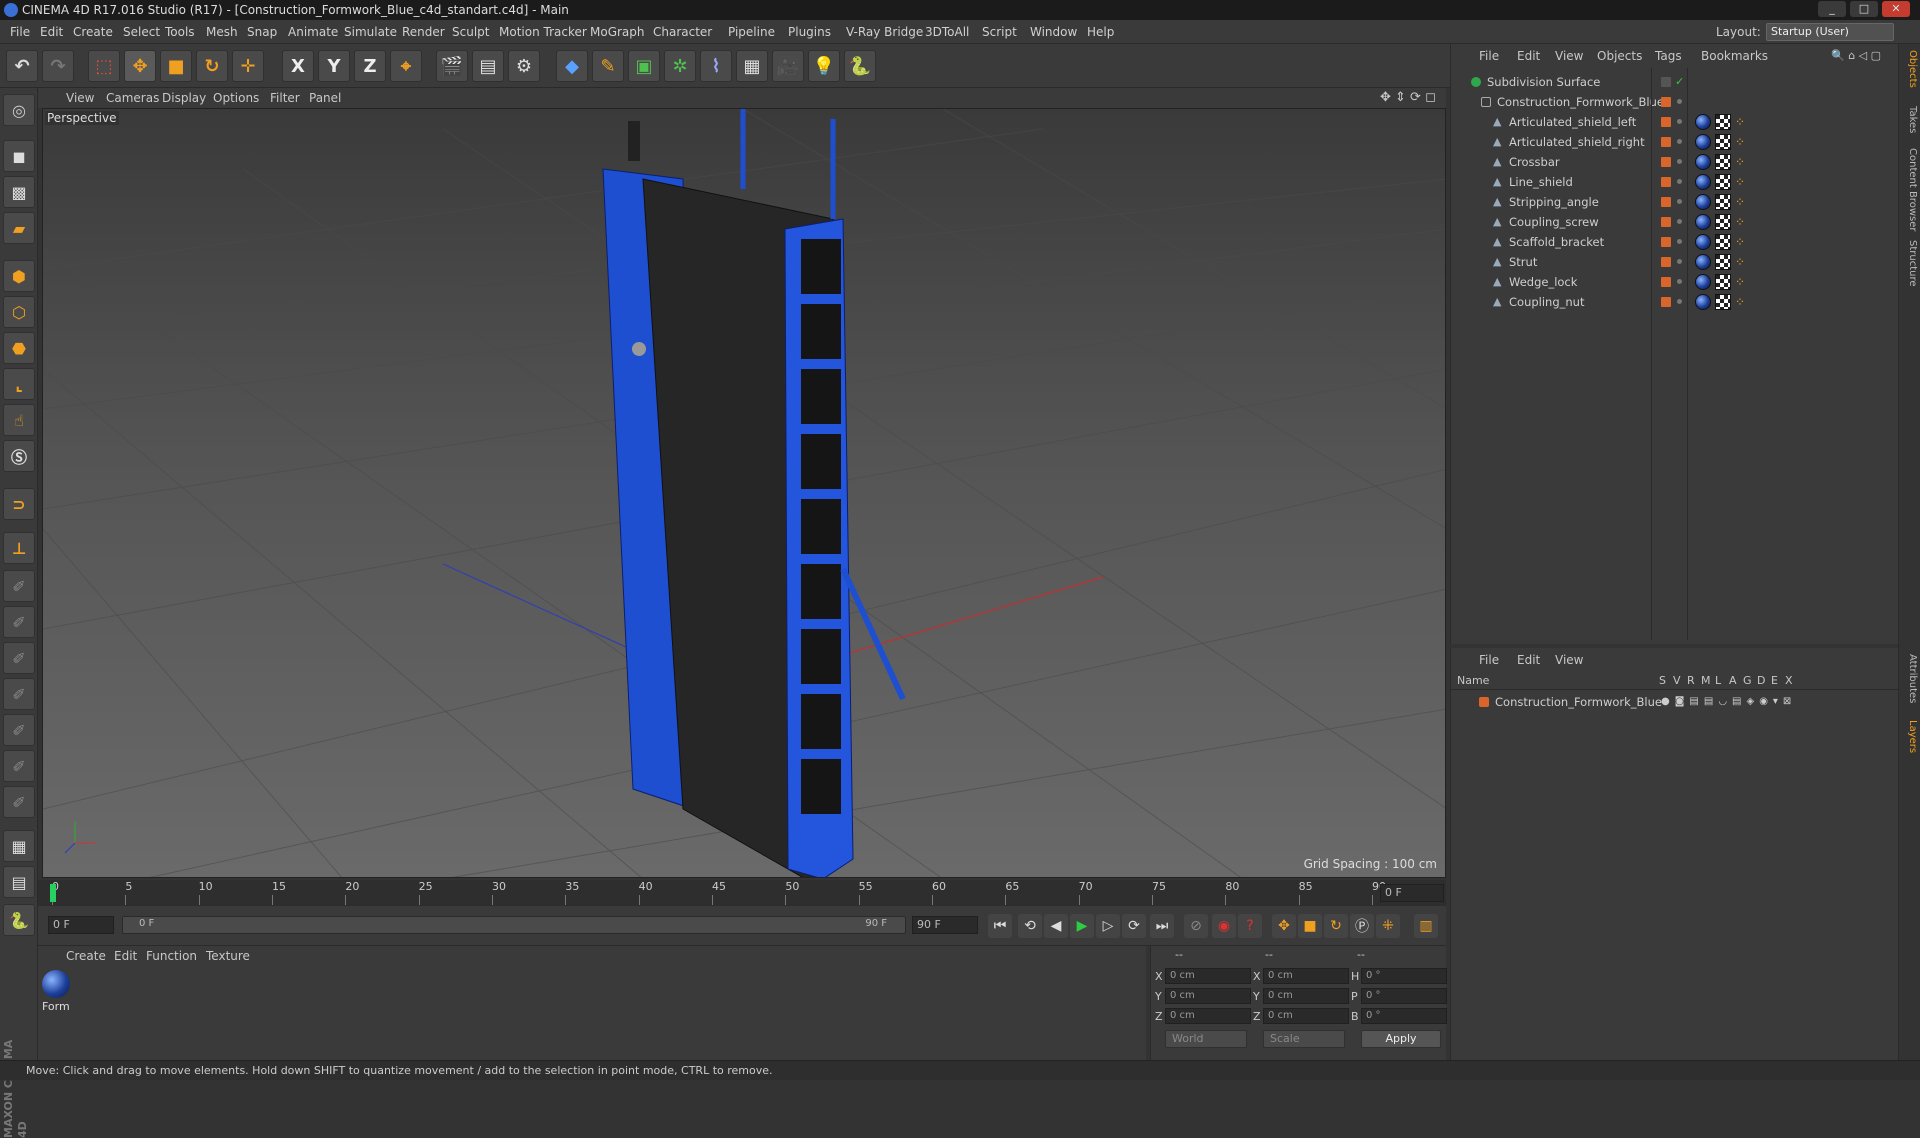 This screenshot has height=1138, width=1920. Describe the element at coordinates (53, 893) in the screenshot. I see `playhead` at that location.